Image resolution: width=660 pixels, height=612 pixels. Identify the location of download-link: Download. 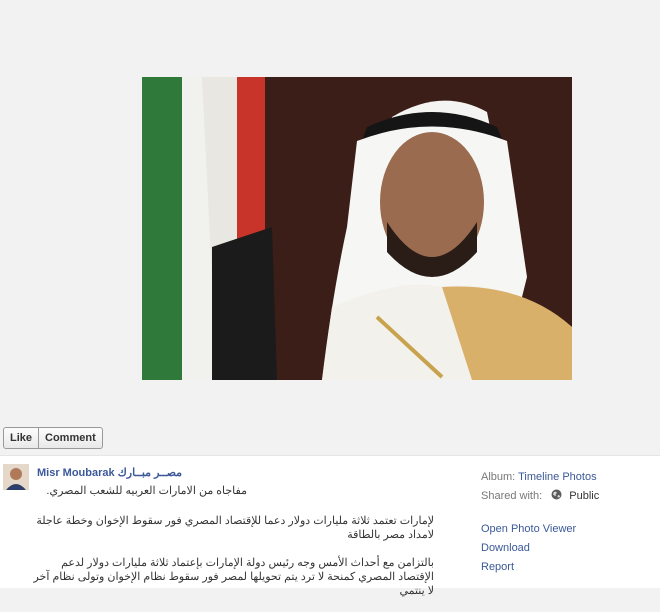
(505, 548).